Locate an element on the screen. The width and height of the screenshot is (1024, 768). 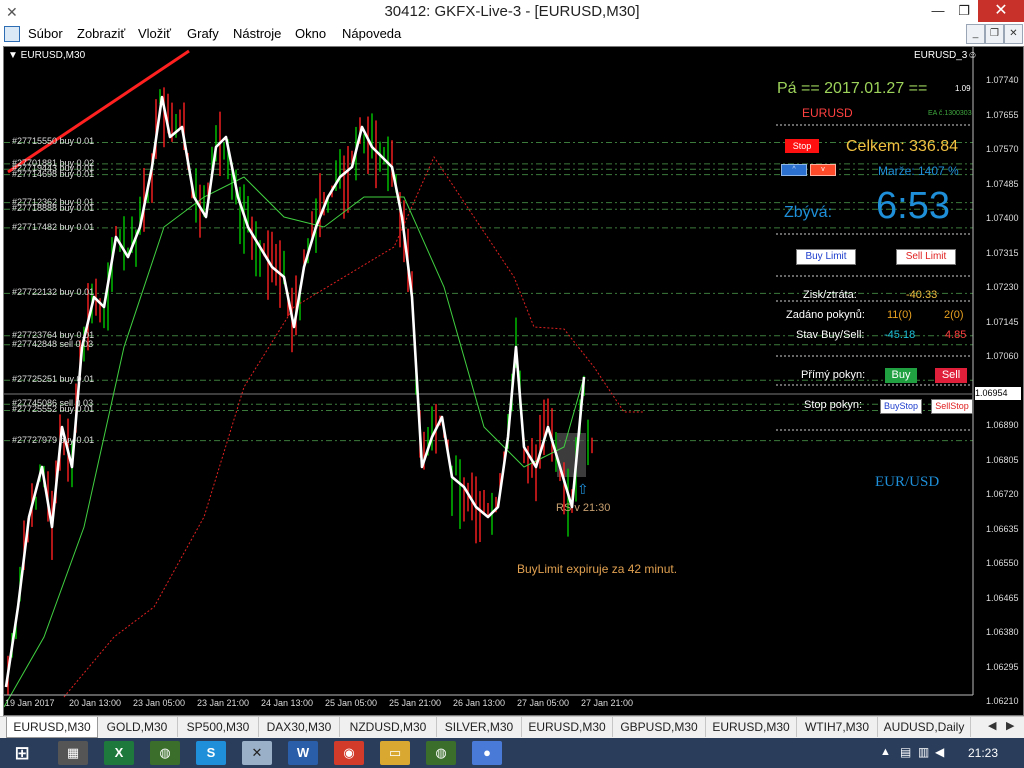
zadano-label: Zadáno pokynů: is located at coordinates (825, 315).